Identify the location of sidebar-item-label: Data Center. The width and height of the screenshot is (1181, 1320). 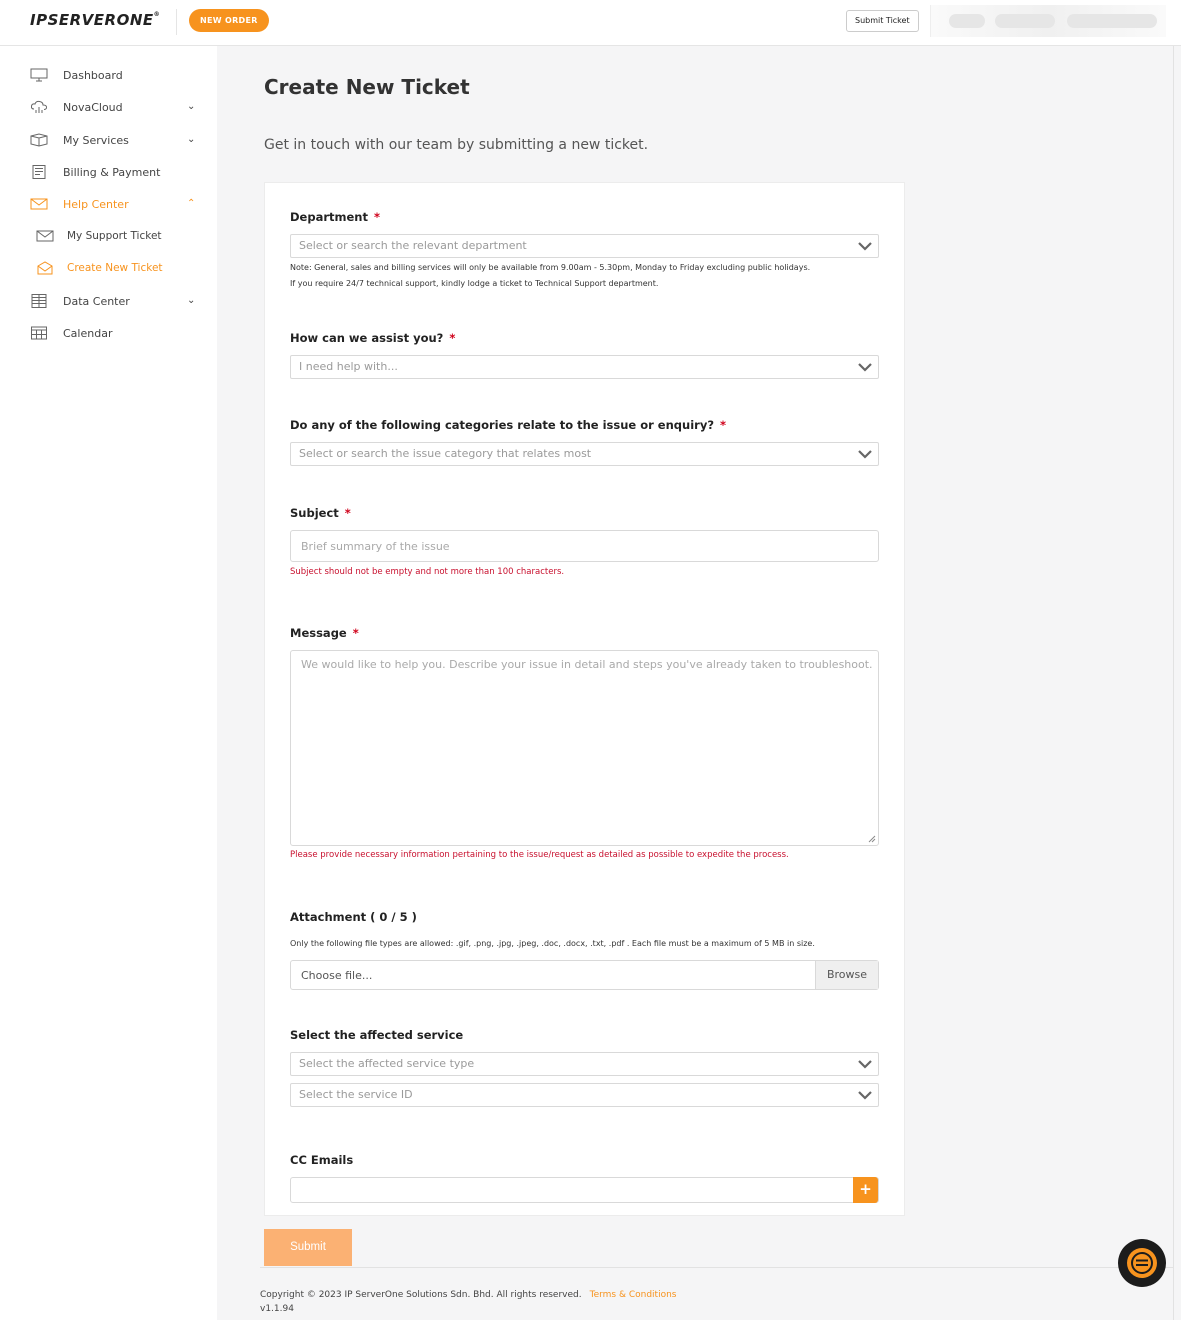
(96, 301).